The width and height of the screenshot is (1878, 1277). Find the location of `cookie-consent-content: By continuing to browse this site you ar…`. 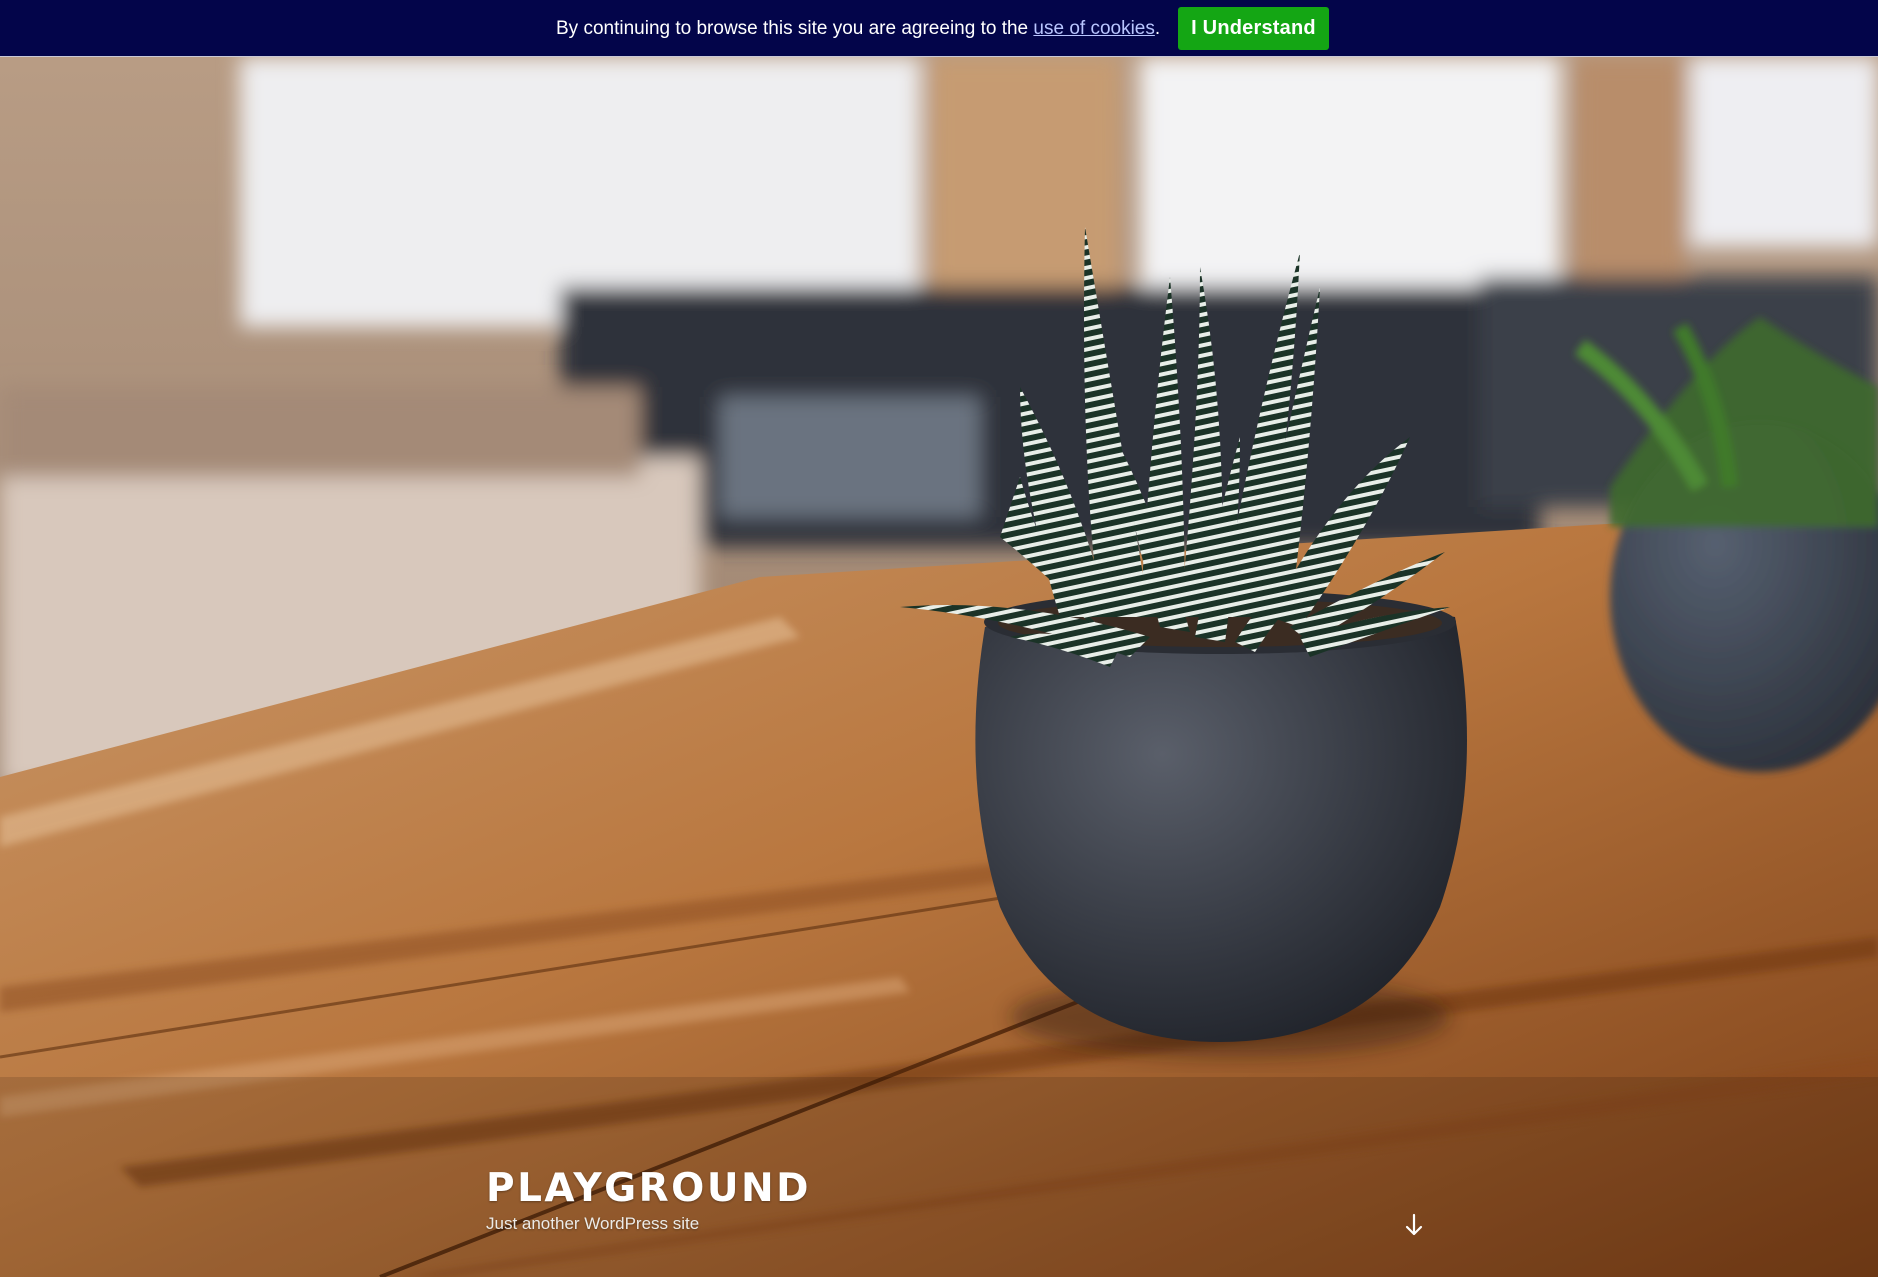

cookie-consent-content: By continuing to browse this site you ar… is located at coordinates (942, 28).